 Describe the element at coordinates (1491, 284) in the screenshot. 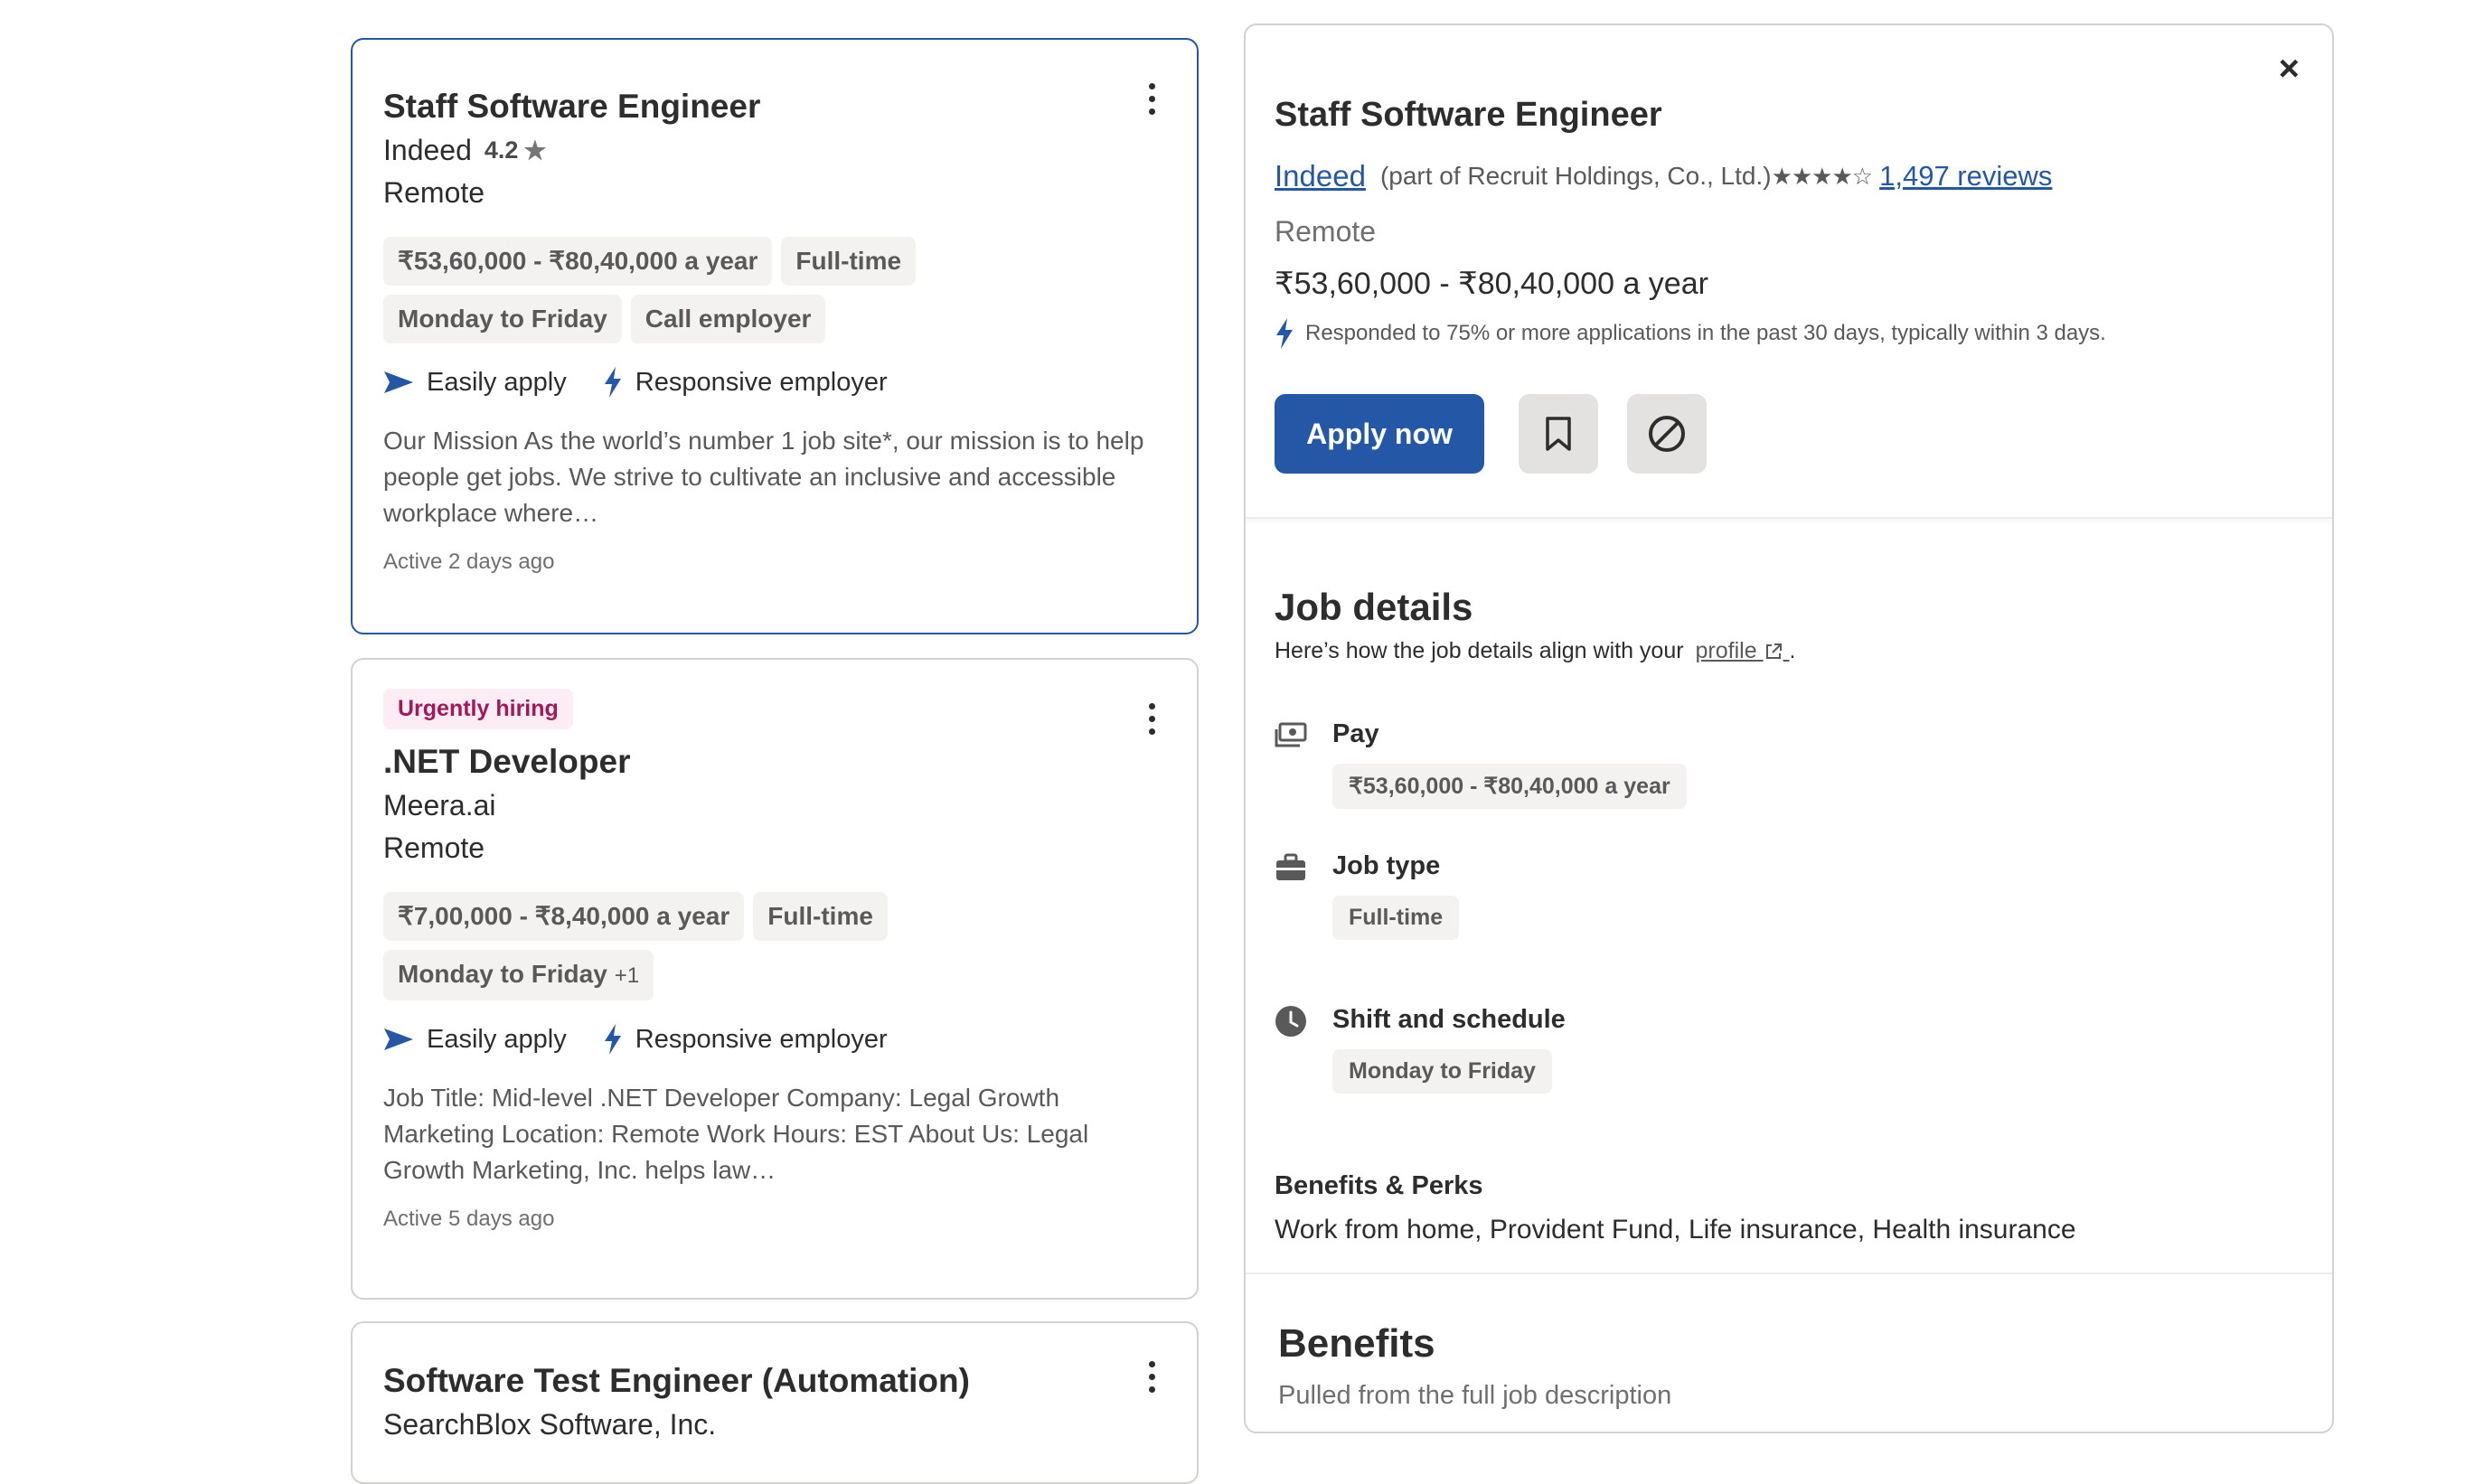

I see `detail-salary: ₹53,60,000 - ₹80,40,000 a year` at that location.